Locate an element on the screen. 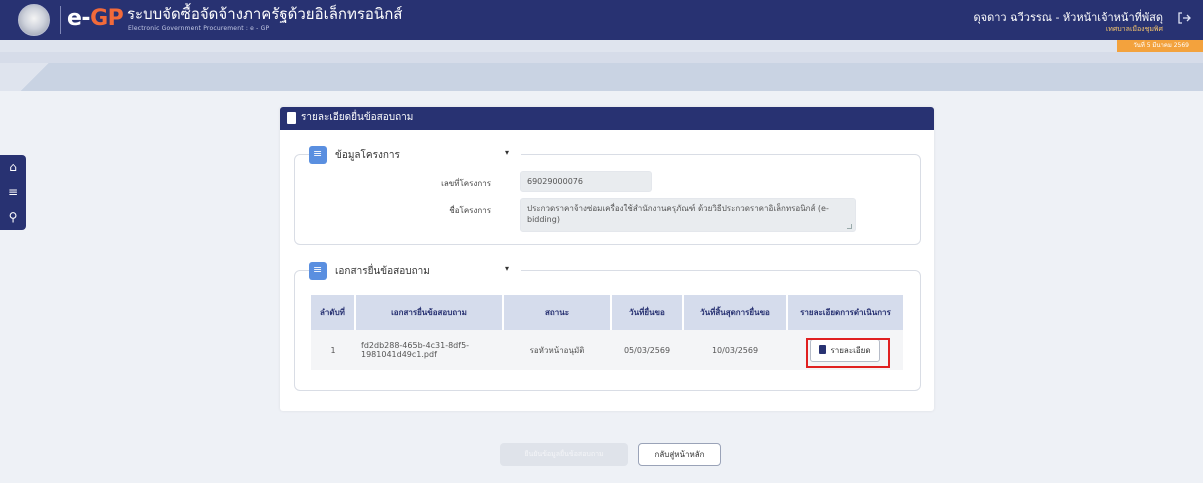 The height and width of the screenshot is (483, 1203). logo-e-text: e- is located at coordinates (79, 18).